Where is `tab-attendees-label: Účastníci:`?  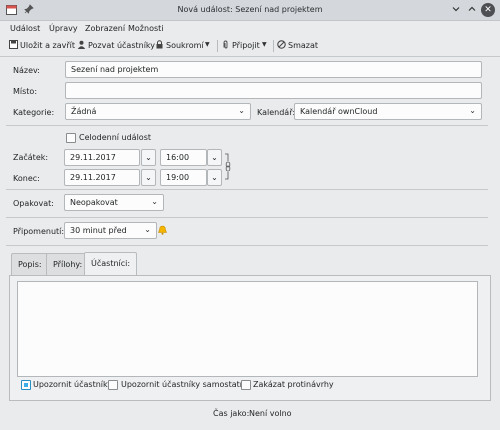
tab-attendees-label: Účastníci: is located at coordinates (111, 263).